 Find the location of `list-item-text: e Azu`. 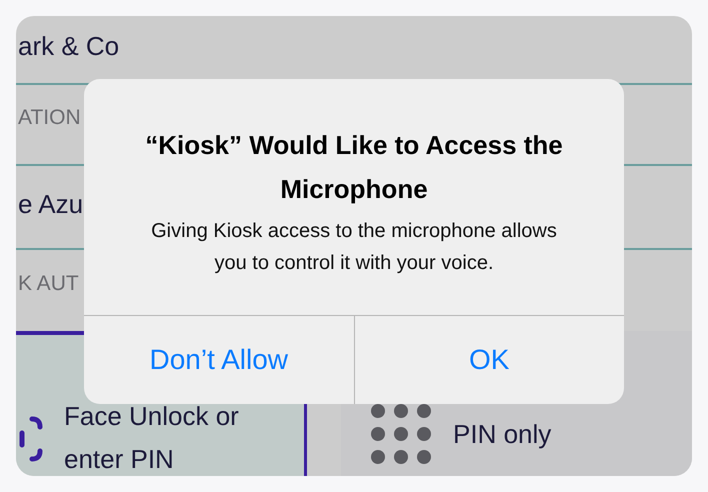

list-item-text: e Azu is located at coordinates (51, 204).